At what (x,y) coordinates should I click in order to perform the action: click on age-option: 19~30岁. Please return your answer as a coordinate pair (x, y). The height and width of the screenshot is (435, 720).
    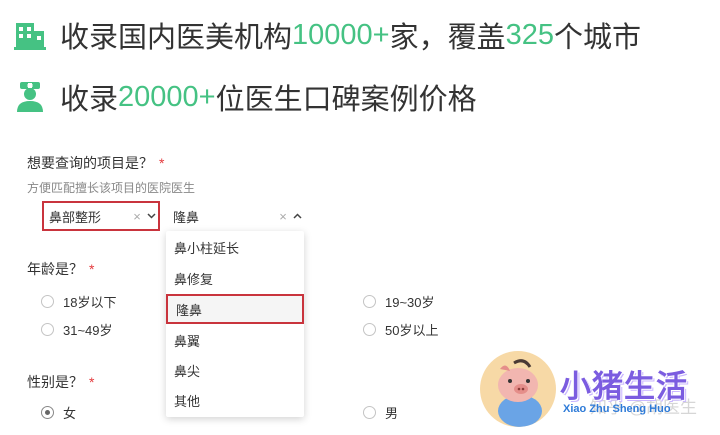
    Looking at the image, I should click on (399, 301).